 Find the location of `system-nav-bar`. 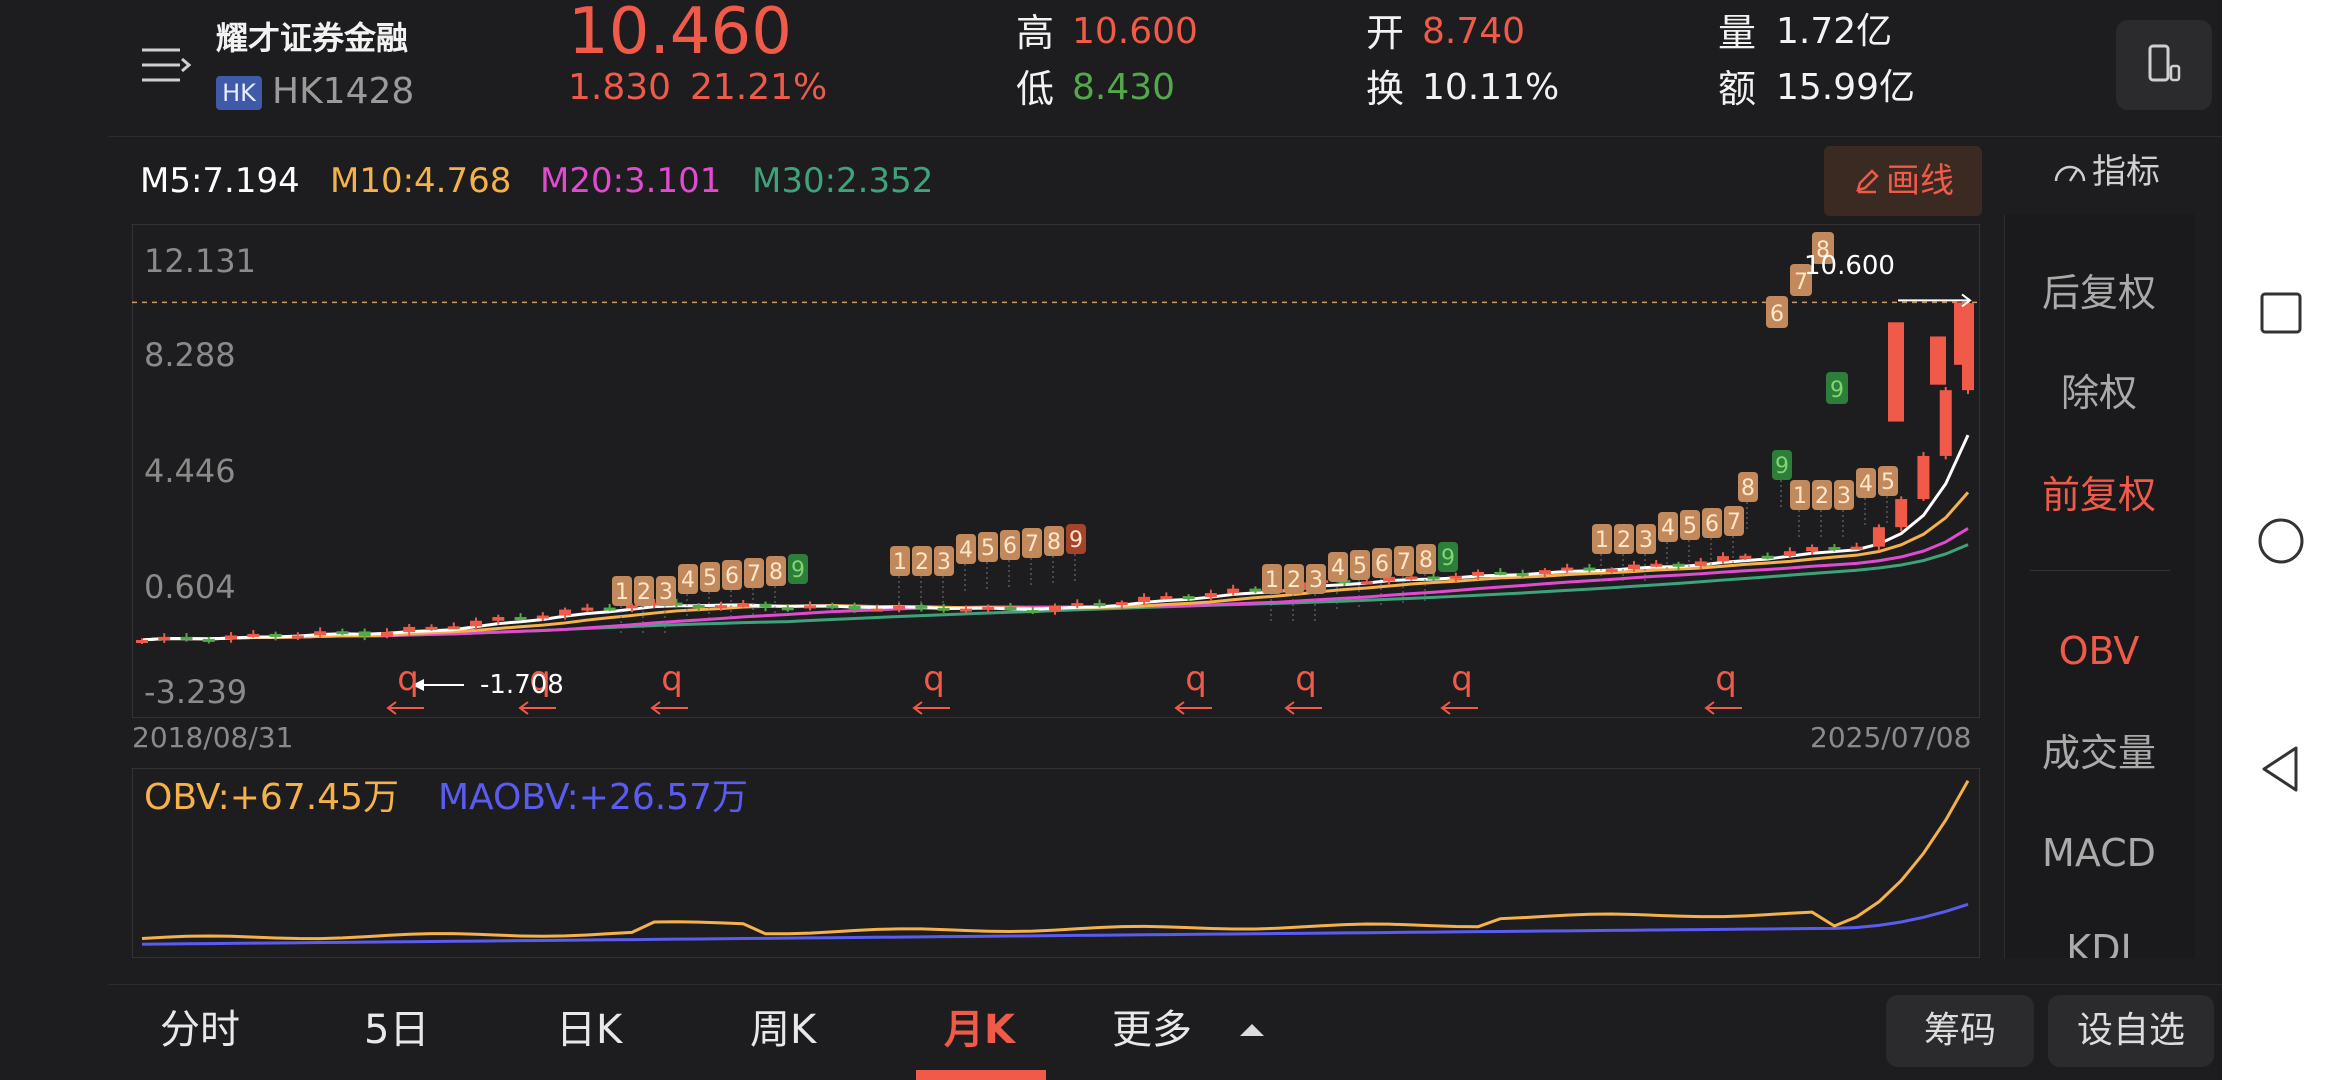

system-nav-bar is located at coordinates (2281, 540).